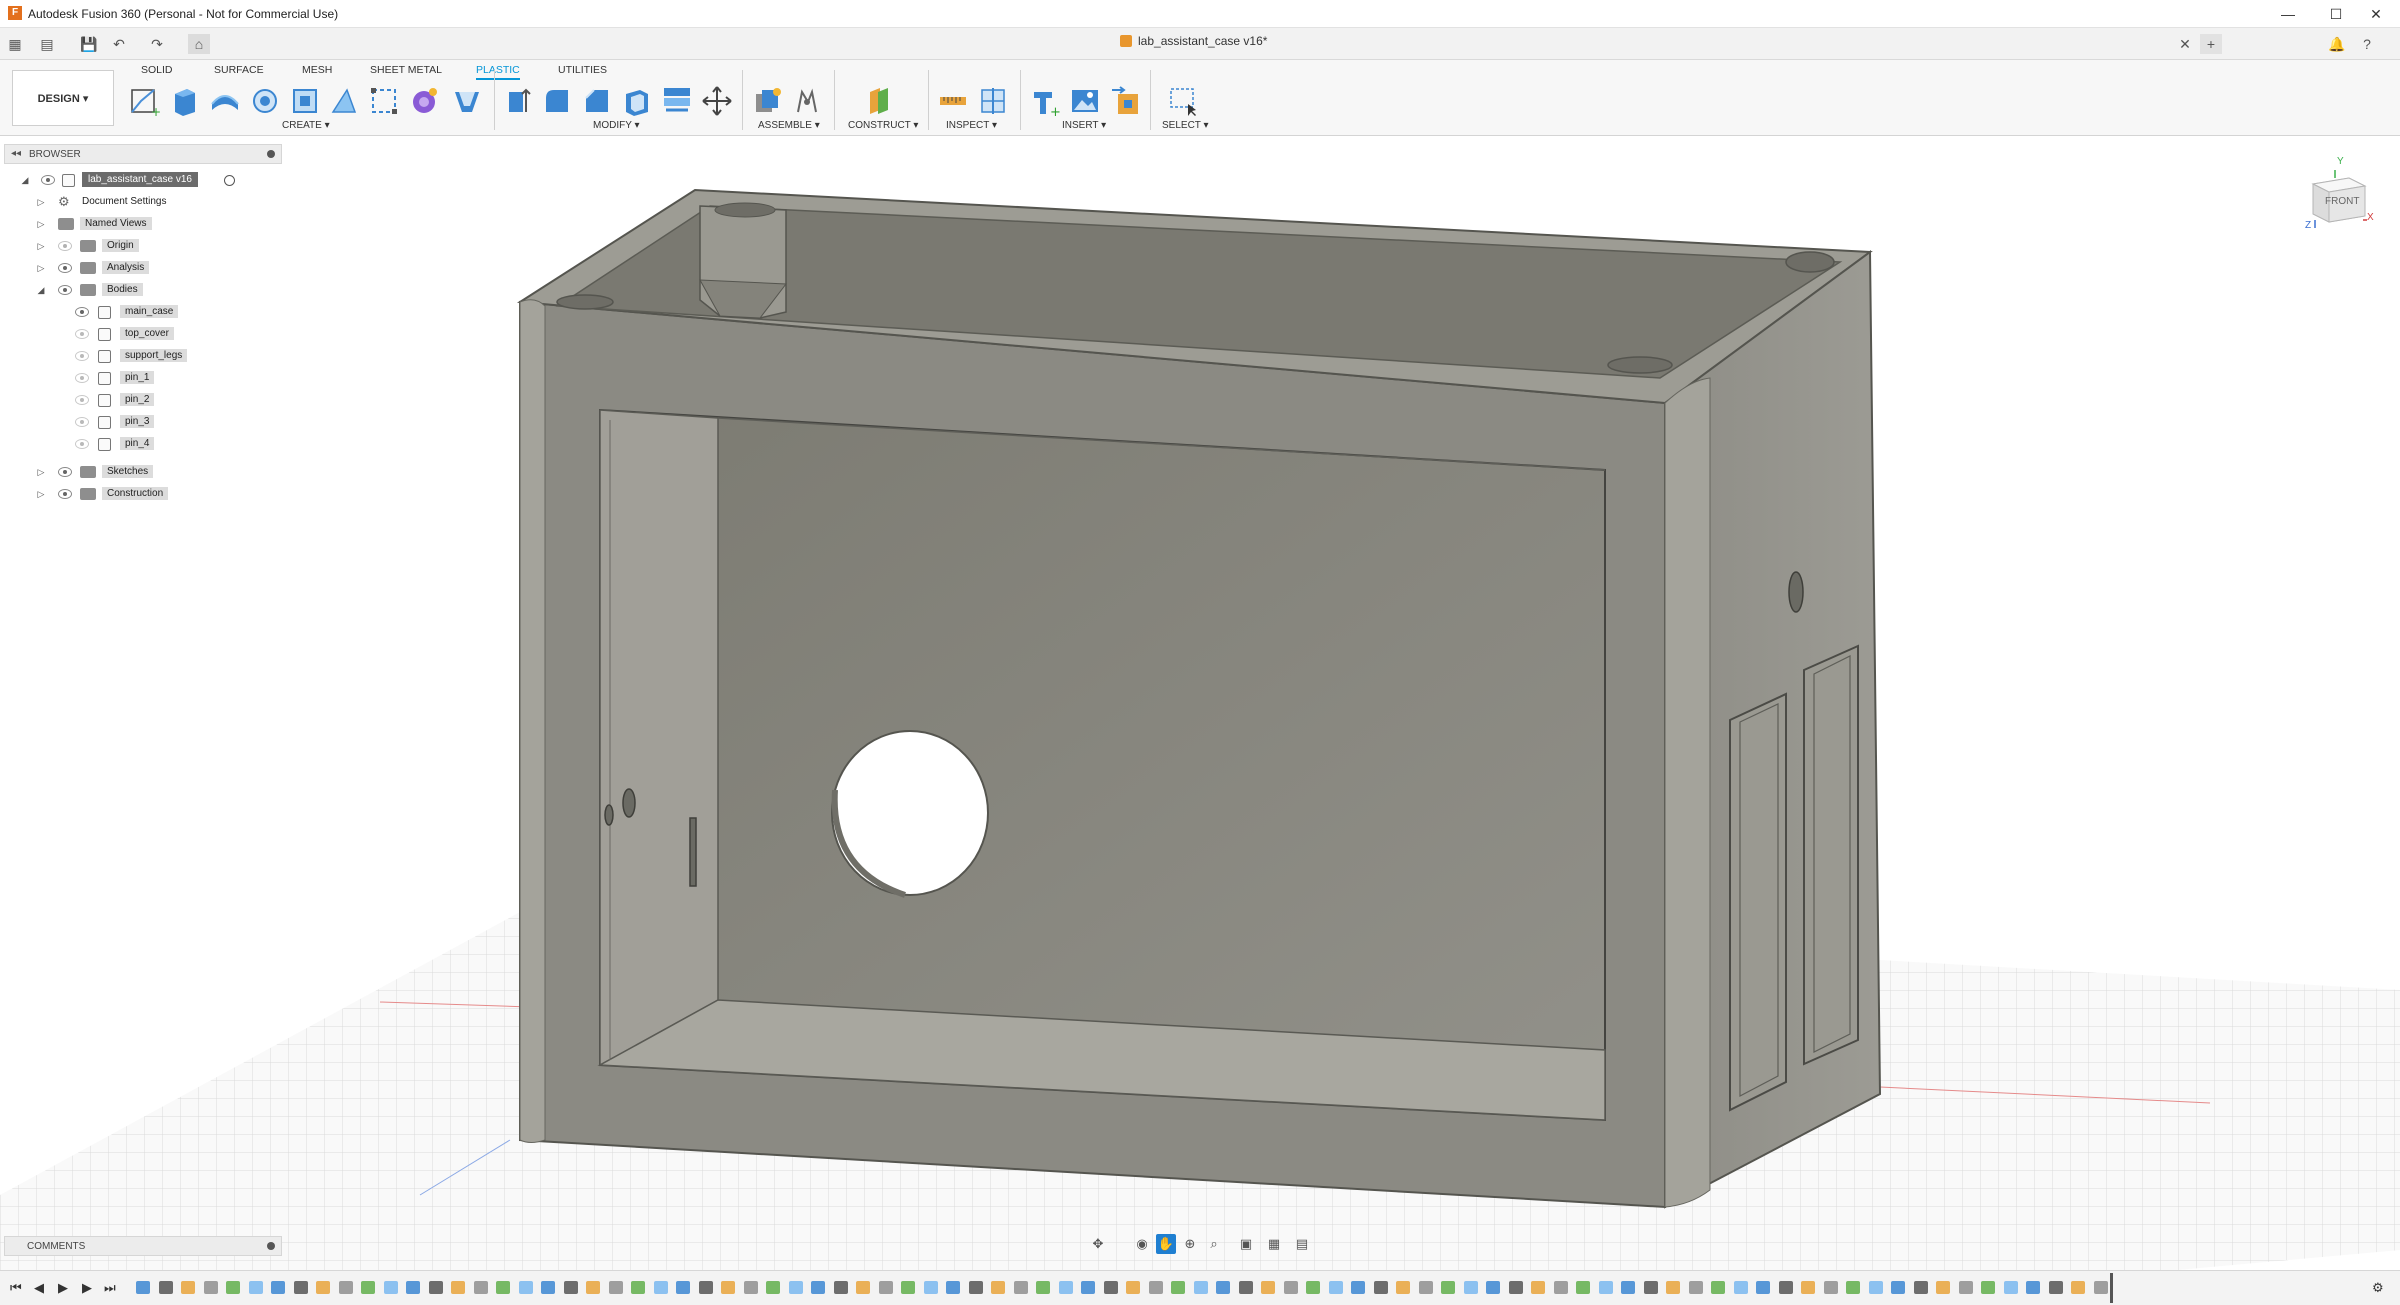 Image resolution: width=2400 pixels, height=1305 pixels. Describe the element at coordinates (1274, 1244) in the screenshot. I see `grid-settings-icon: ▦` at that location.